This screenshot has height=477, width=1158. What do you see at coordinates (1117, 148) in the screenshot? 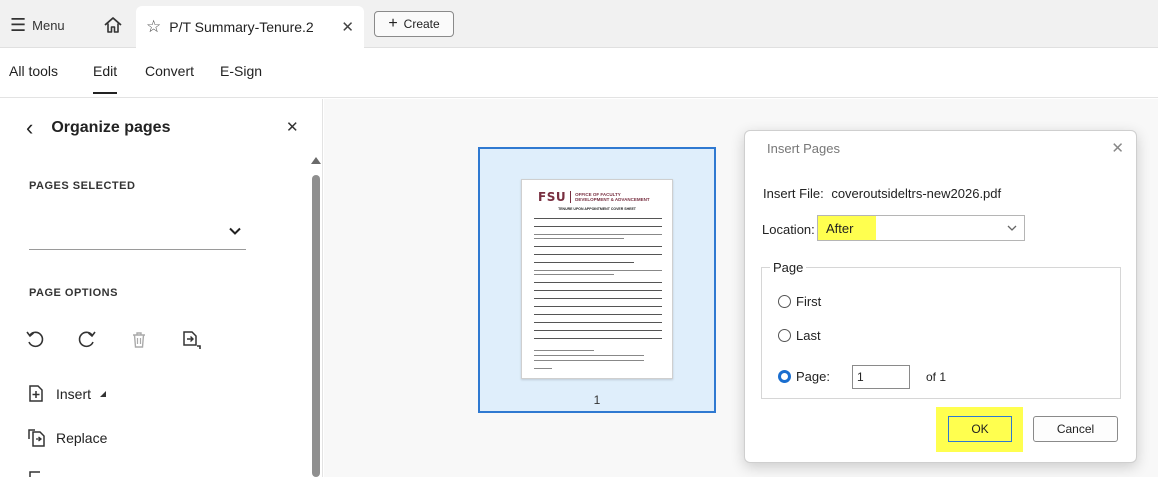
I see `dialog-close-icon: ✕` at bounding box center [1117, 148].